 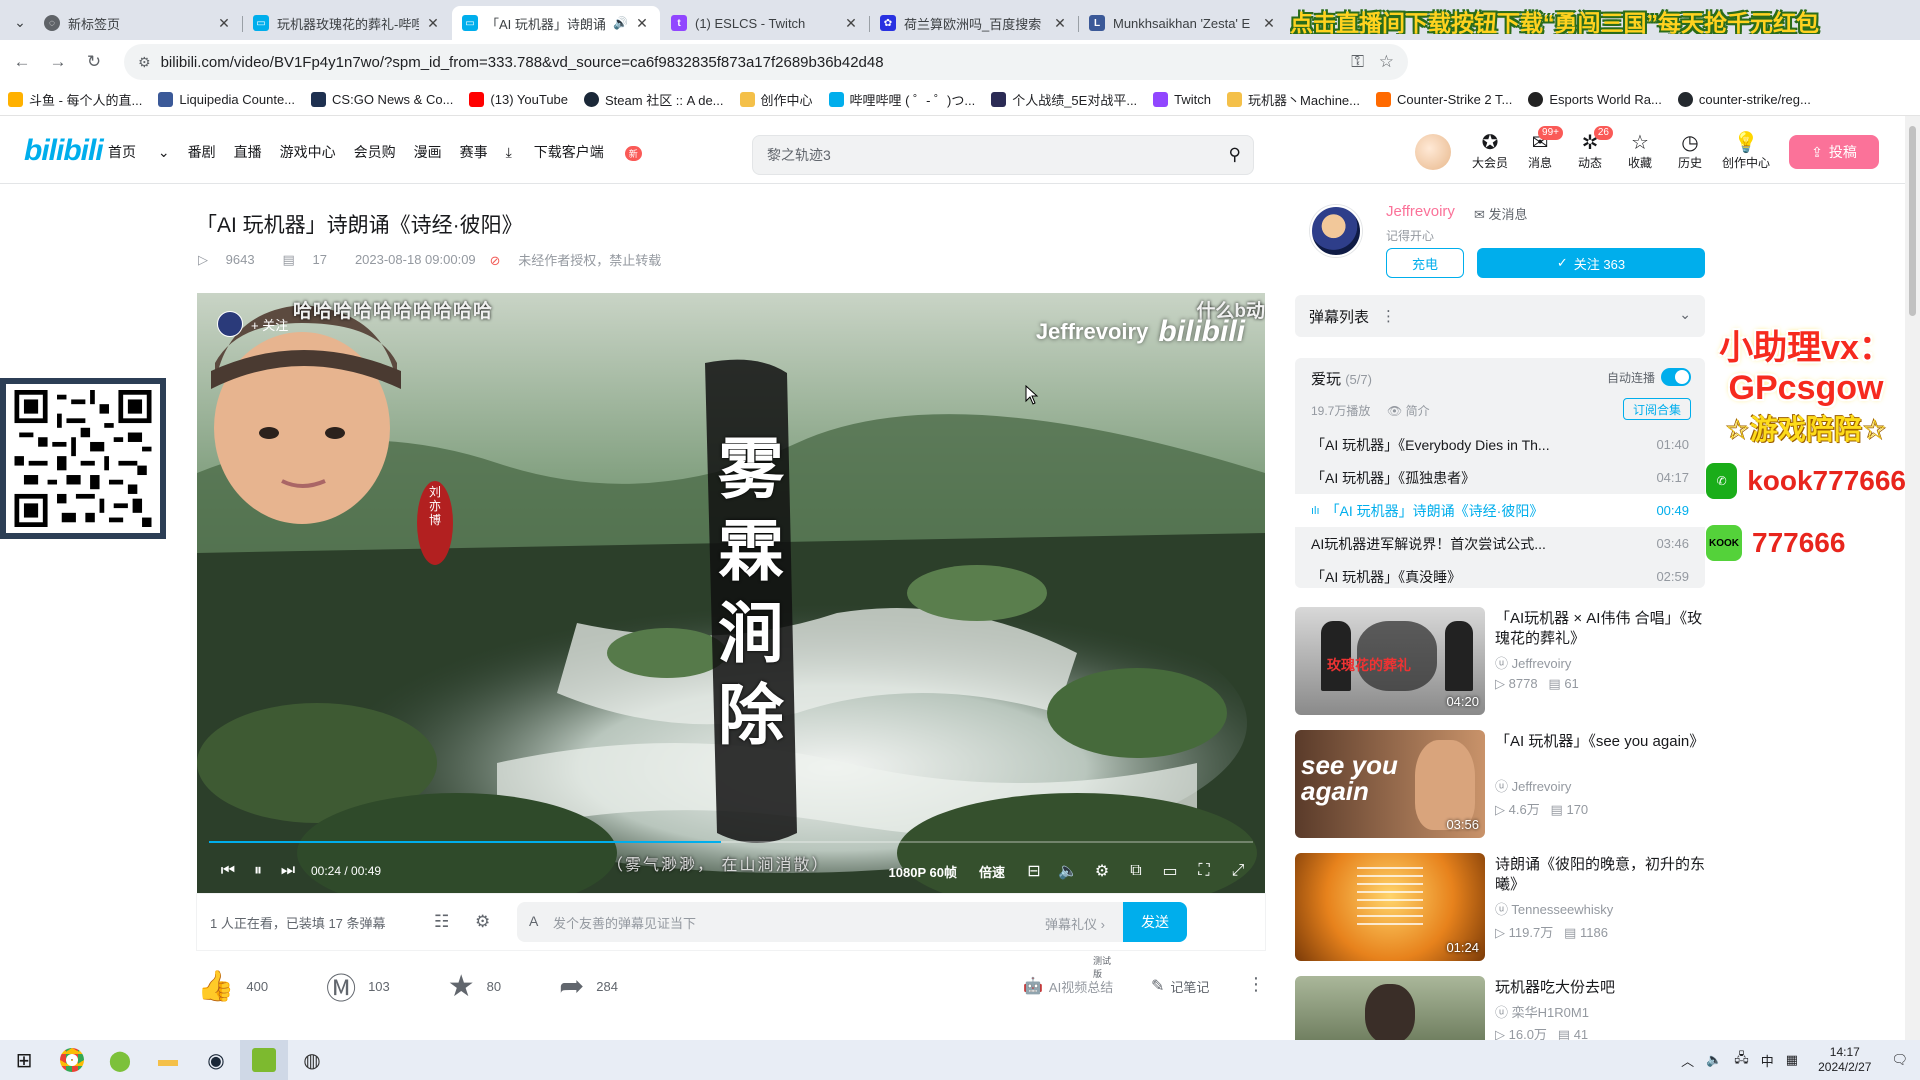 What do you see at coordinates (1685, 314) in the screenshot?
I see `chevron-down-icon: ⌄` at bounding box center [1685, 314].